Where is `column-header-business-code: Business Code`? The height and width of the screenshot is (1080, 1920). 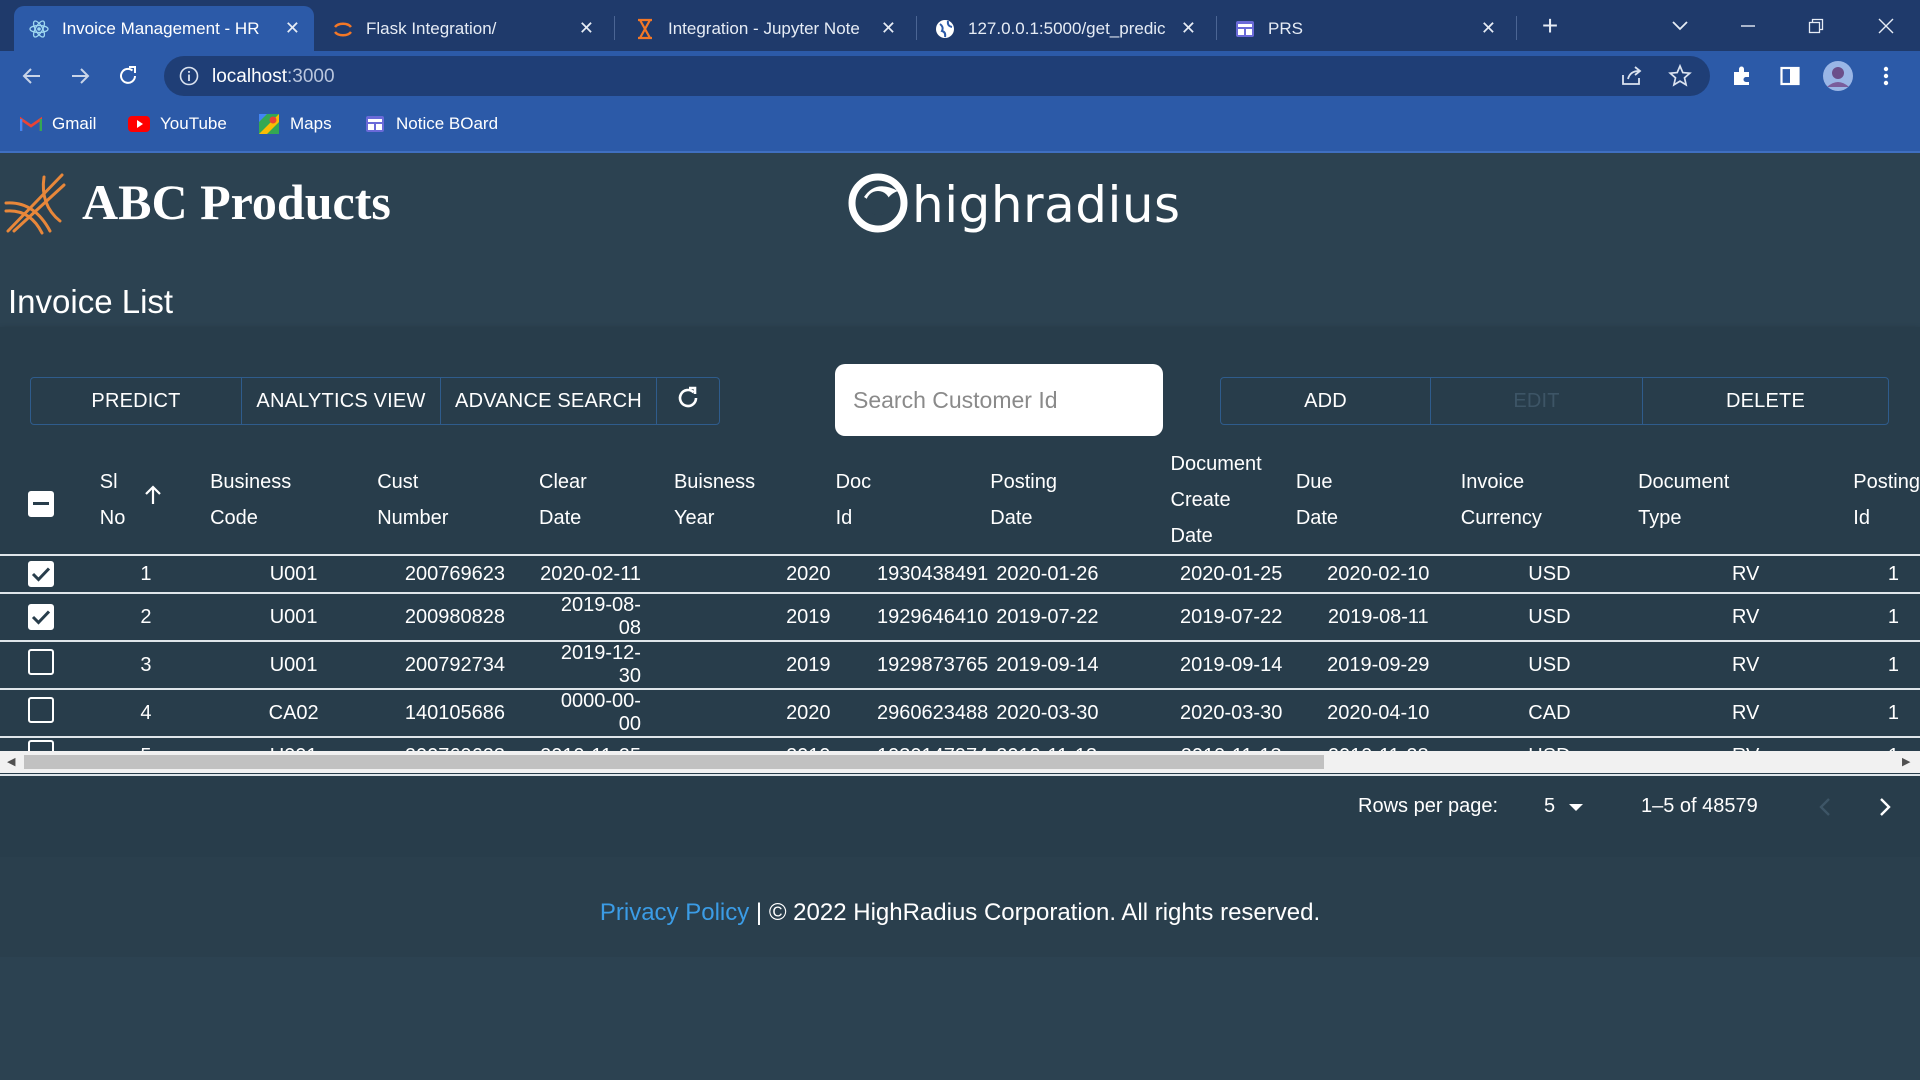 column-header-business-code: Business Code is located at coordinates (294, 500).